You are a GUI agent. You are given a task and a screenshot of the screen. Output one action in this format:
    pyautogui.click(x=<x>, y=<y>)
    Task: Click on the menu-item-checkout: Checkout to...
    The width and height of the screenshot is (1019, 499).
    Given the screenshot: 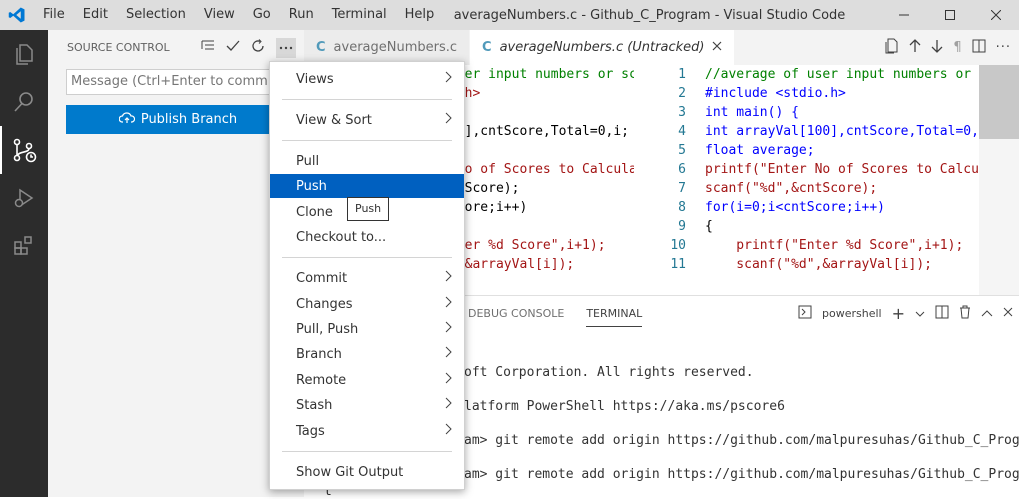 What is the action you would take?
    pyautogui.click(x=367, y=237)
    